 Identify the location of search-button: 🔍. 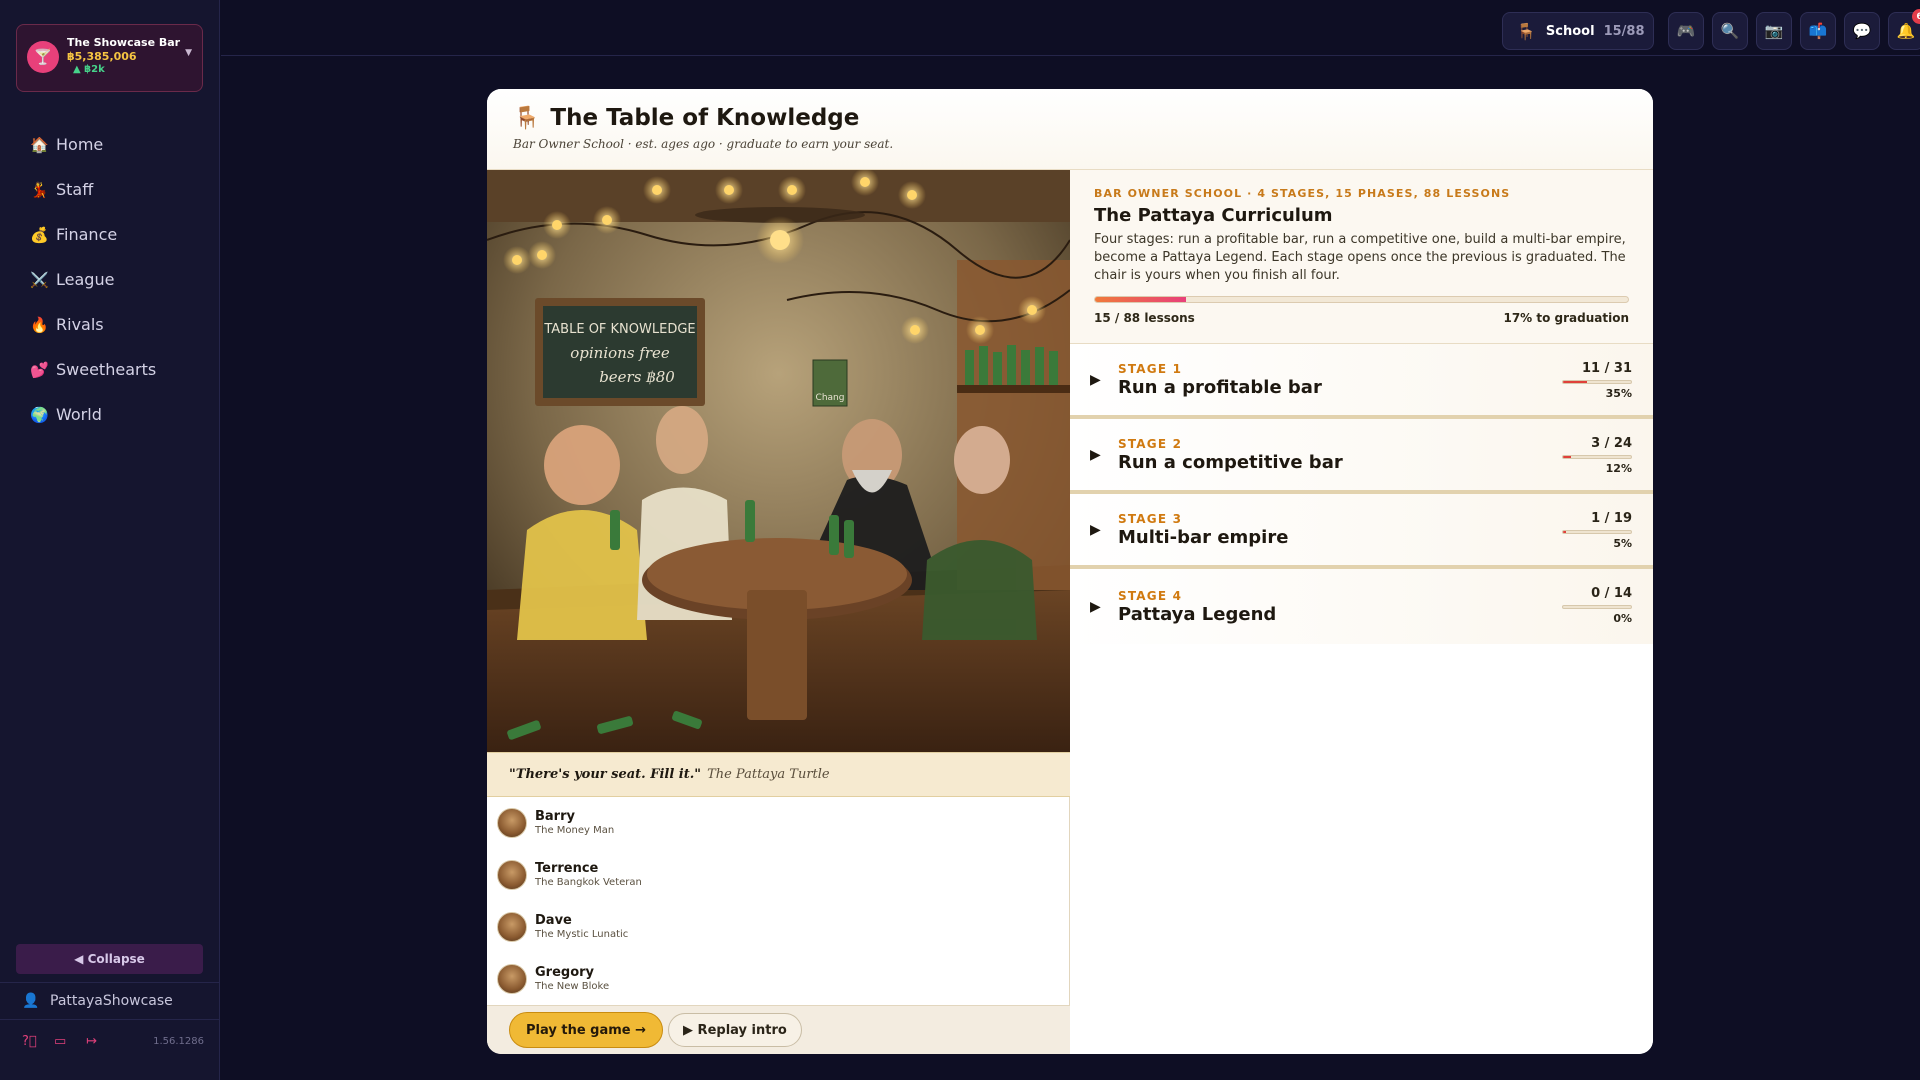
(1730, 31).